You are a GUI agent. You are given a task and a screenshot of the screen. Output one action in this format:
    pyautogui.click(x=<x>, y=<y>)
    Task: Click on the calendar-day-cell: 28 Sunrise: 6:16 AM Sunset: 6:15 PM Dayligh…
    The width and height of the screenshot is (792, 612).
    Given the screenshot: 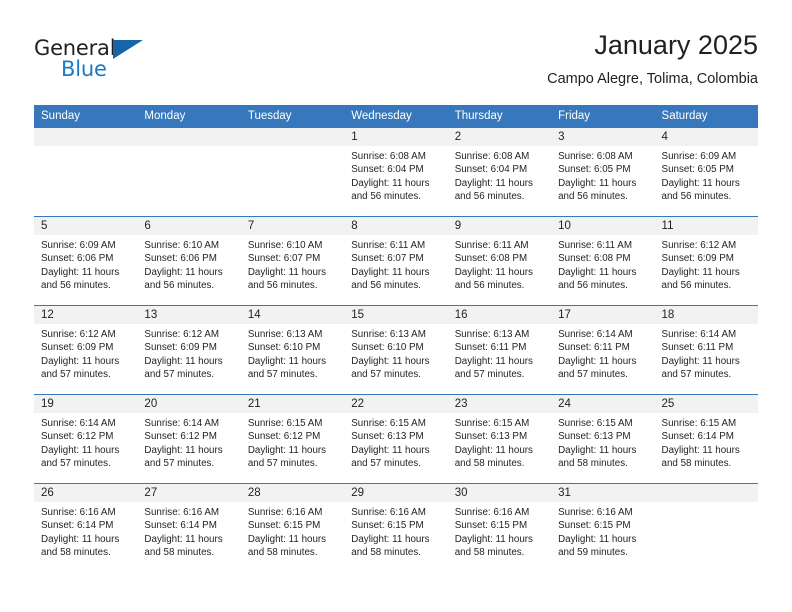 What is the action you would take?
    pyautogui.click(x=292, y=528)
    